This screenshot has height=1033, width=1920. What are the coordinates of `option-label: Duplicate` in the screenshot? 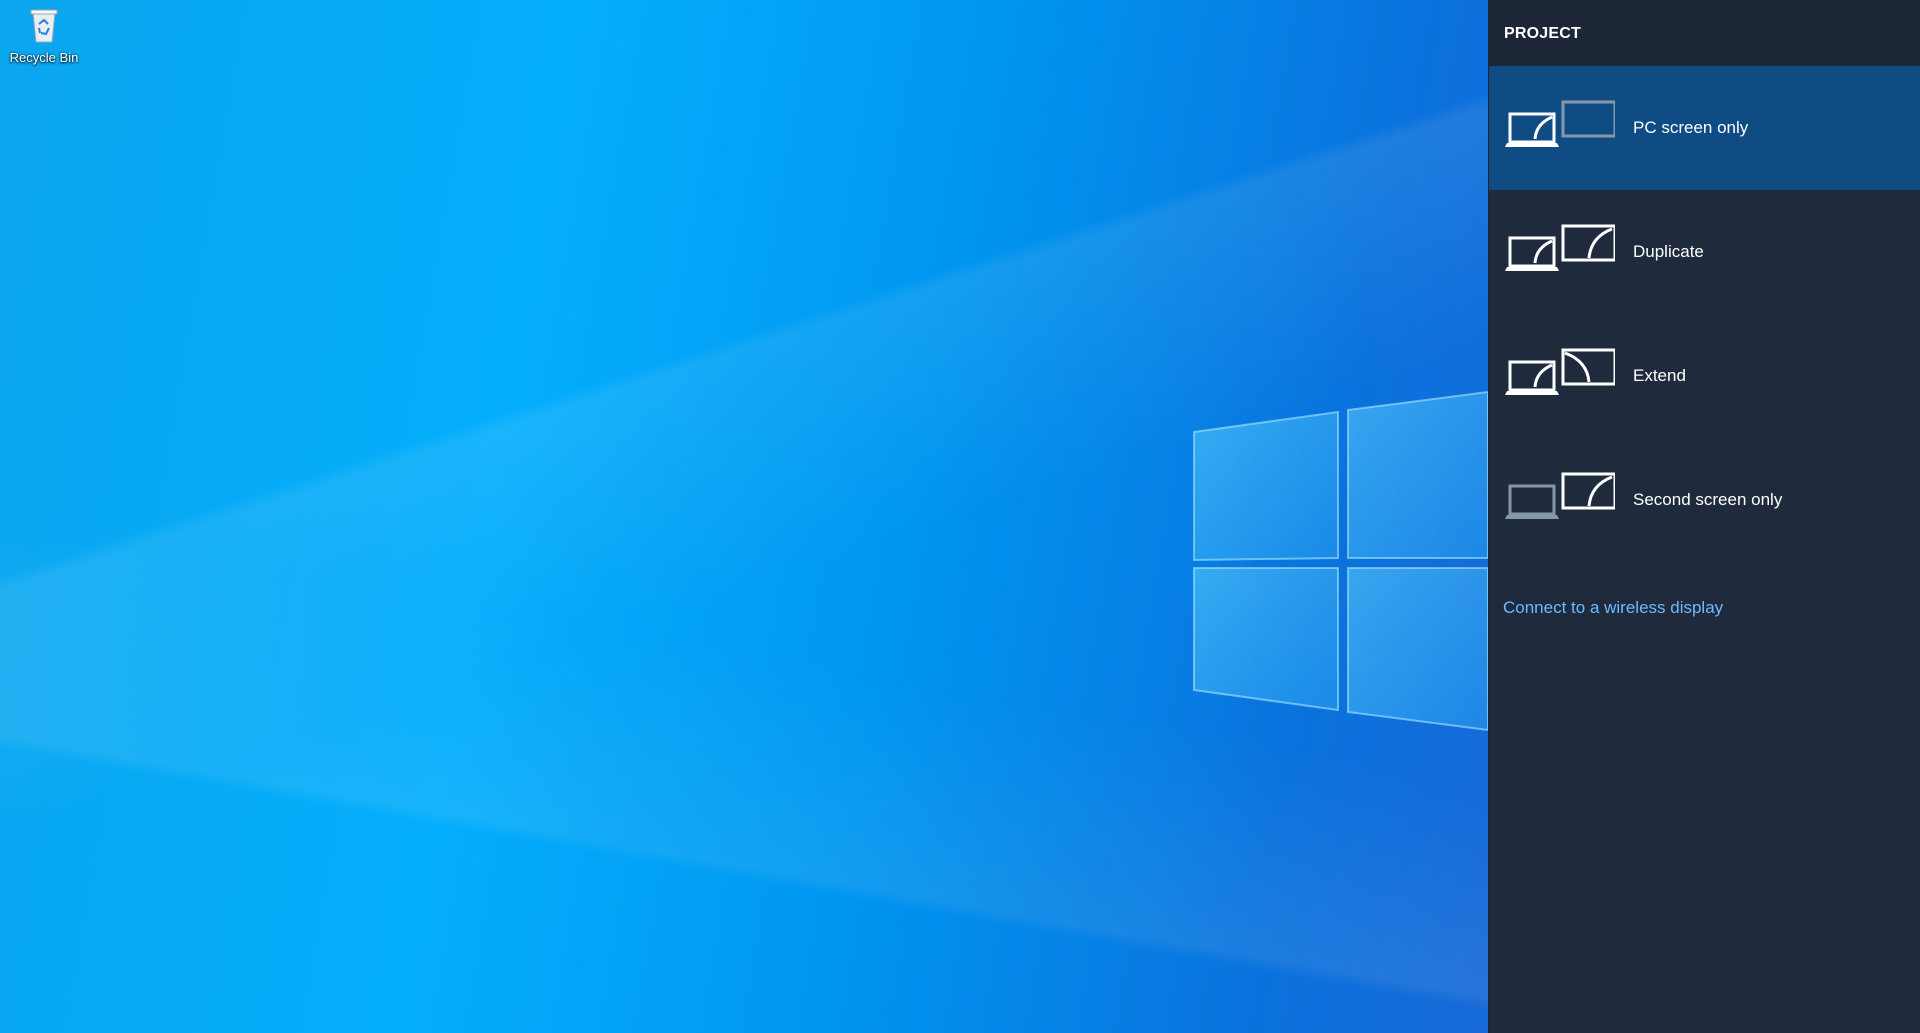 It's located at (1668, 251).